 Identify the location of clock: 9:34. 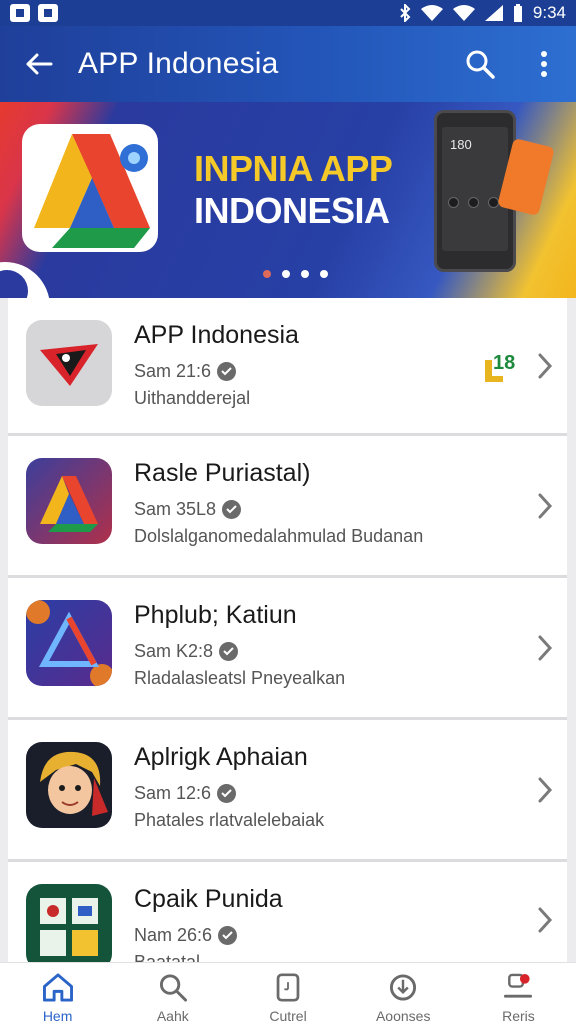
(549, 12).